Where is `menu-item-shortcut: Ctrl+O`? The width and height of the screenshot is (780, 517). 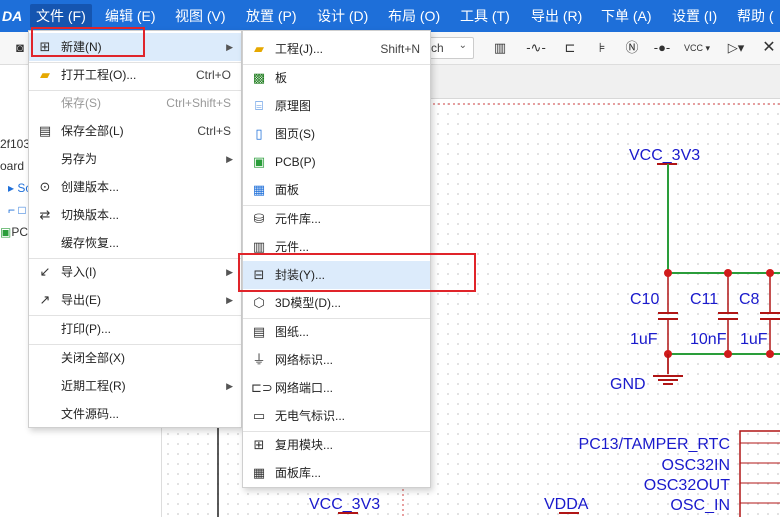
menu-item-shortcut: Ctrl+O is located at coordinates (213, 75).